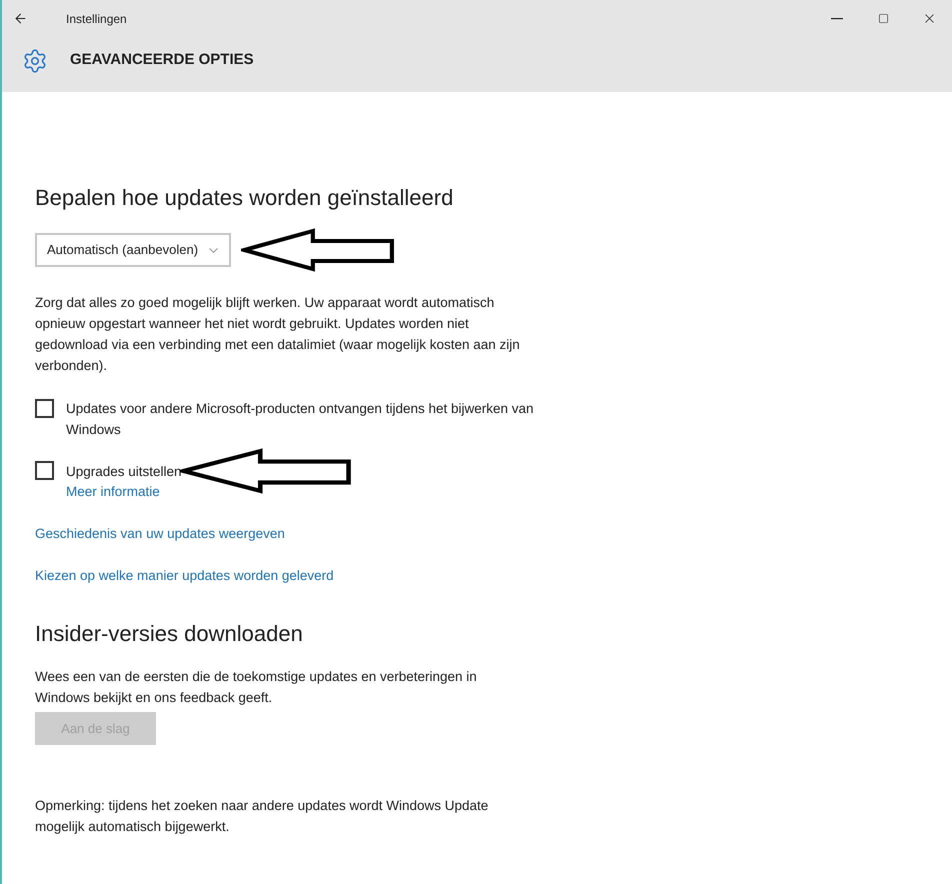 This screenshot has height=884, width=952. What do you see at coordinates (278, 334) in the screenshot?
I see `description-text: Zorg dat alles zo goed mogelijk blijft werken. Uw apparaat wordt automatisch opnieuw opgestart wanneer het niet wordt gebruikt. Updates worden niet gedownload via een verbinding met een datalimiet (waar mogelijk kosten aan zijn verbonden).` at bounding box center [278, 334].